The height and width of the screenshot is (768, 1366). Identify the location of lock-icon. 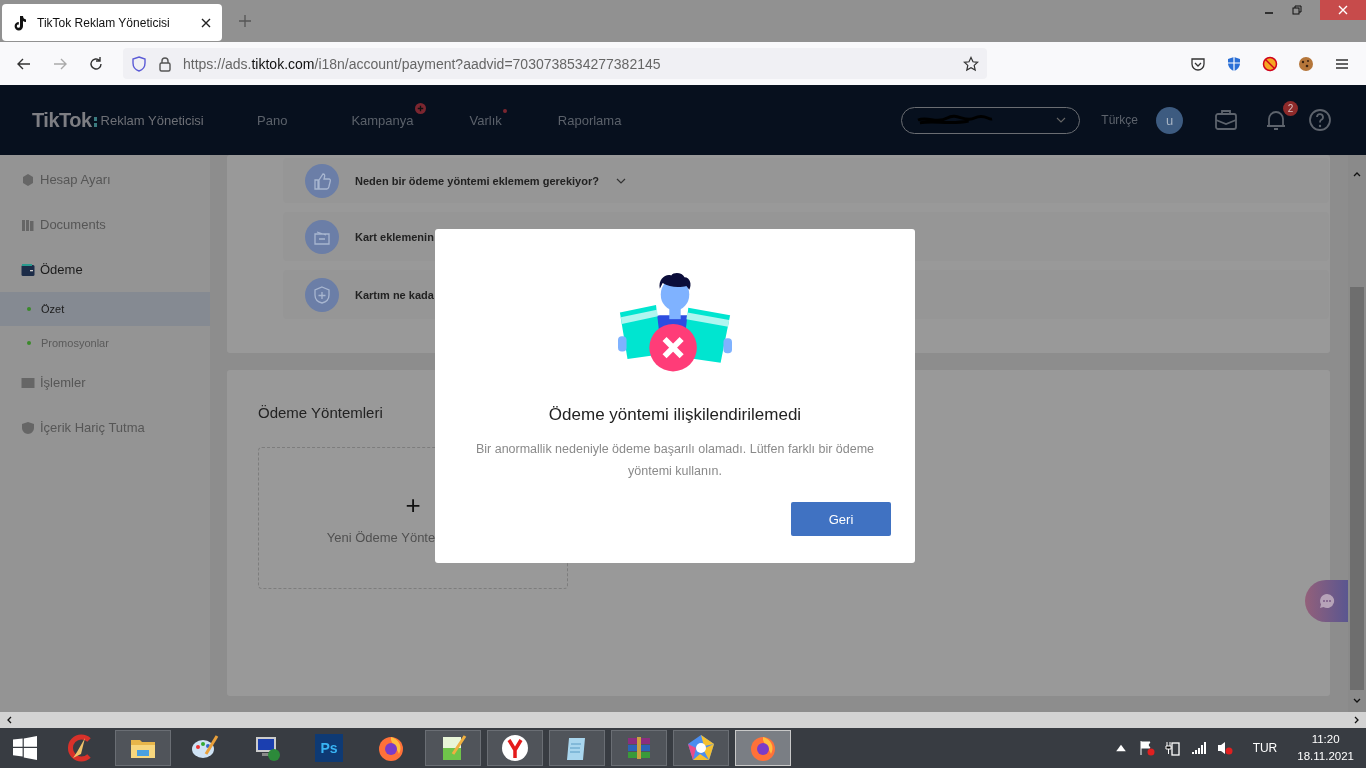
(165, 63).